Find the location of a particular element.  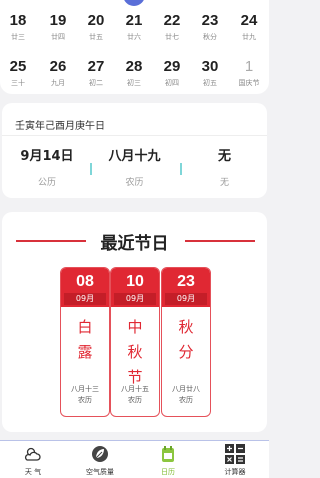

calendar-day: 18 廿三 is located at coordinates (18, 27).